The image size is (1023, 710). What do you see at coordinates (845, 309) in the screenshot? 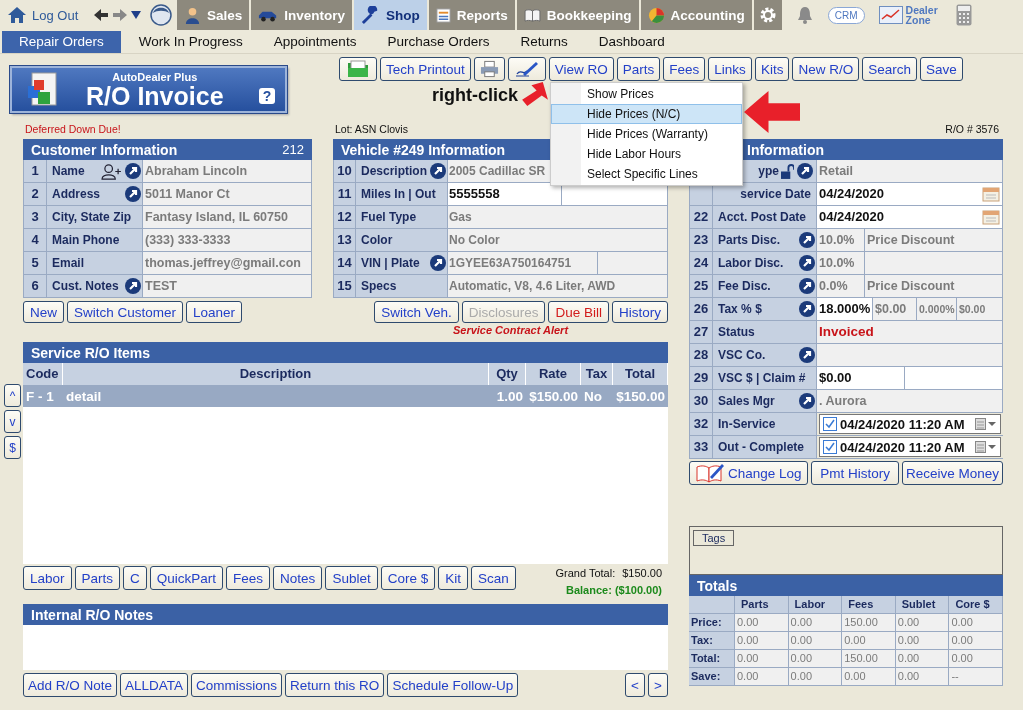
I see `input-field: 18.000%` at bounding box center [845, 309].